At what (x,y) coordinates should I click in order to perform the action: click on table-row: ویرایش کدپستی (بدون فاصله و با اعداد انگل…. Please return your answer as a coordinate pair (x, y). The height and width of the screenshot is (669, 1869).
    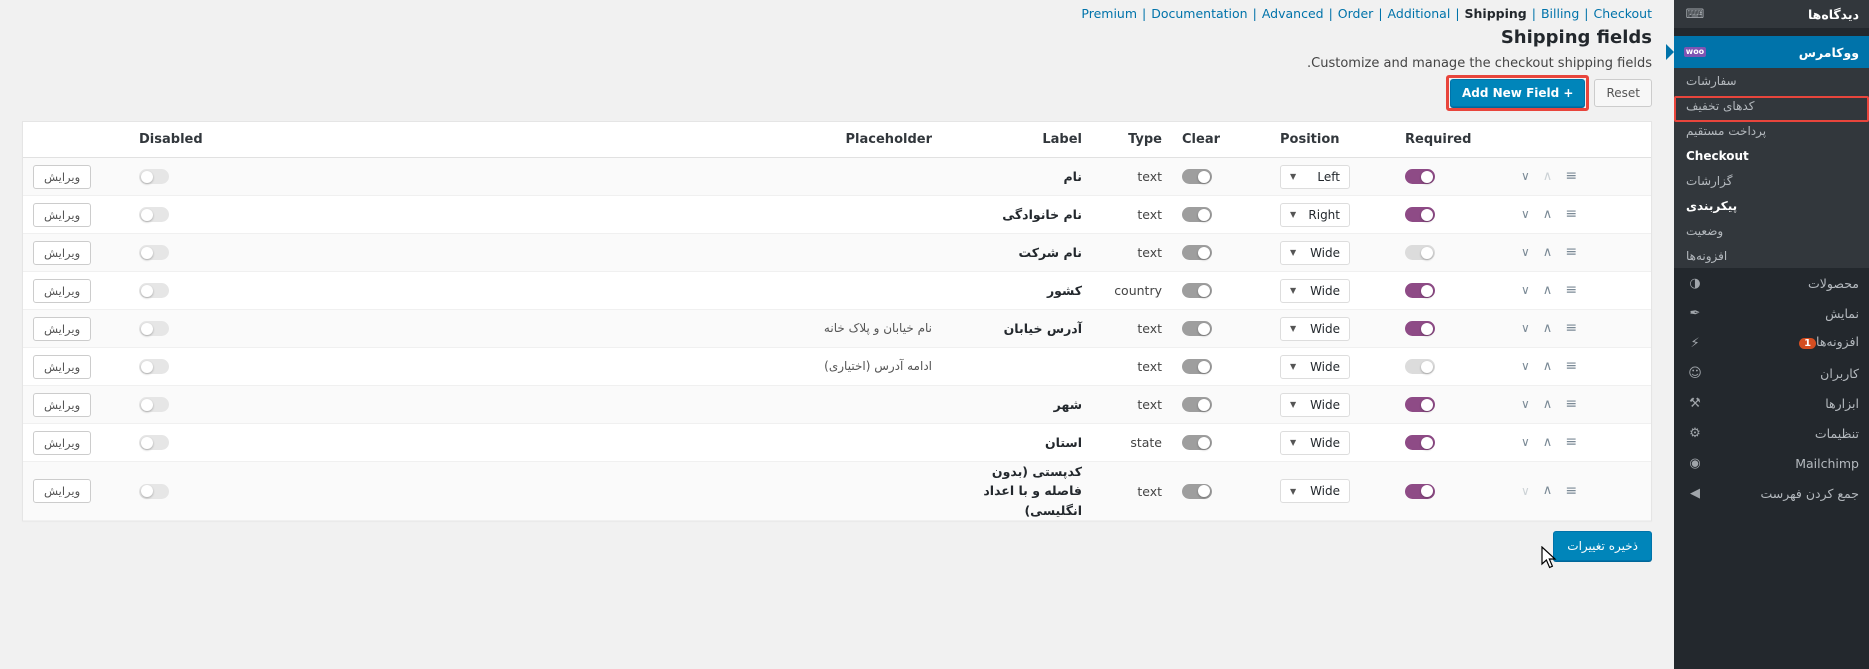
    Looking at the image, I should click on (837, 491).